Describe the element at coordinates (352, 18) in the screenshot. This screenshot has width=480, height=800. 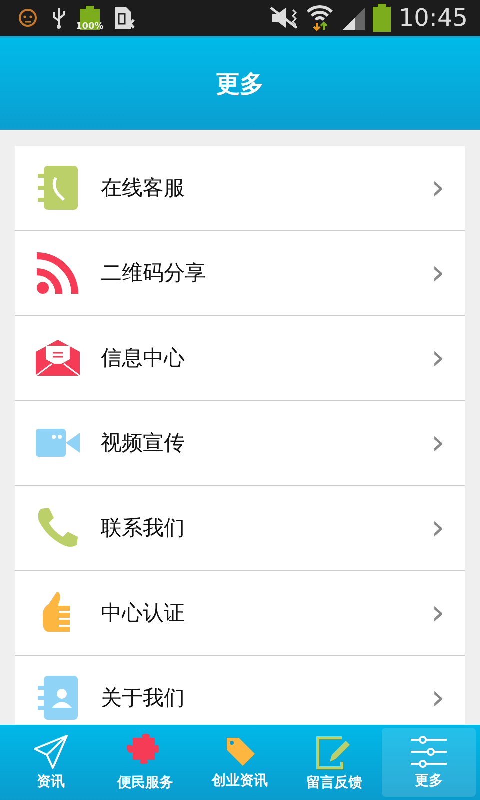
I see `signal-icon` at that location.